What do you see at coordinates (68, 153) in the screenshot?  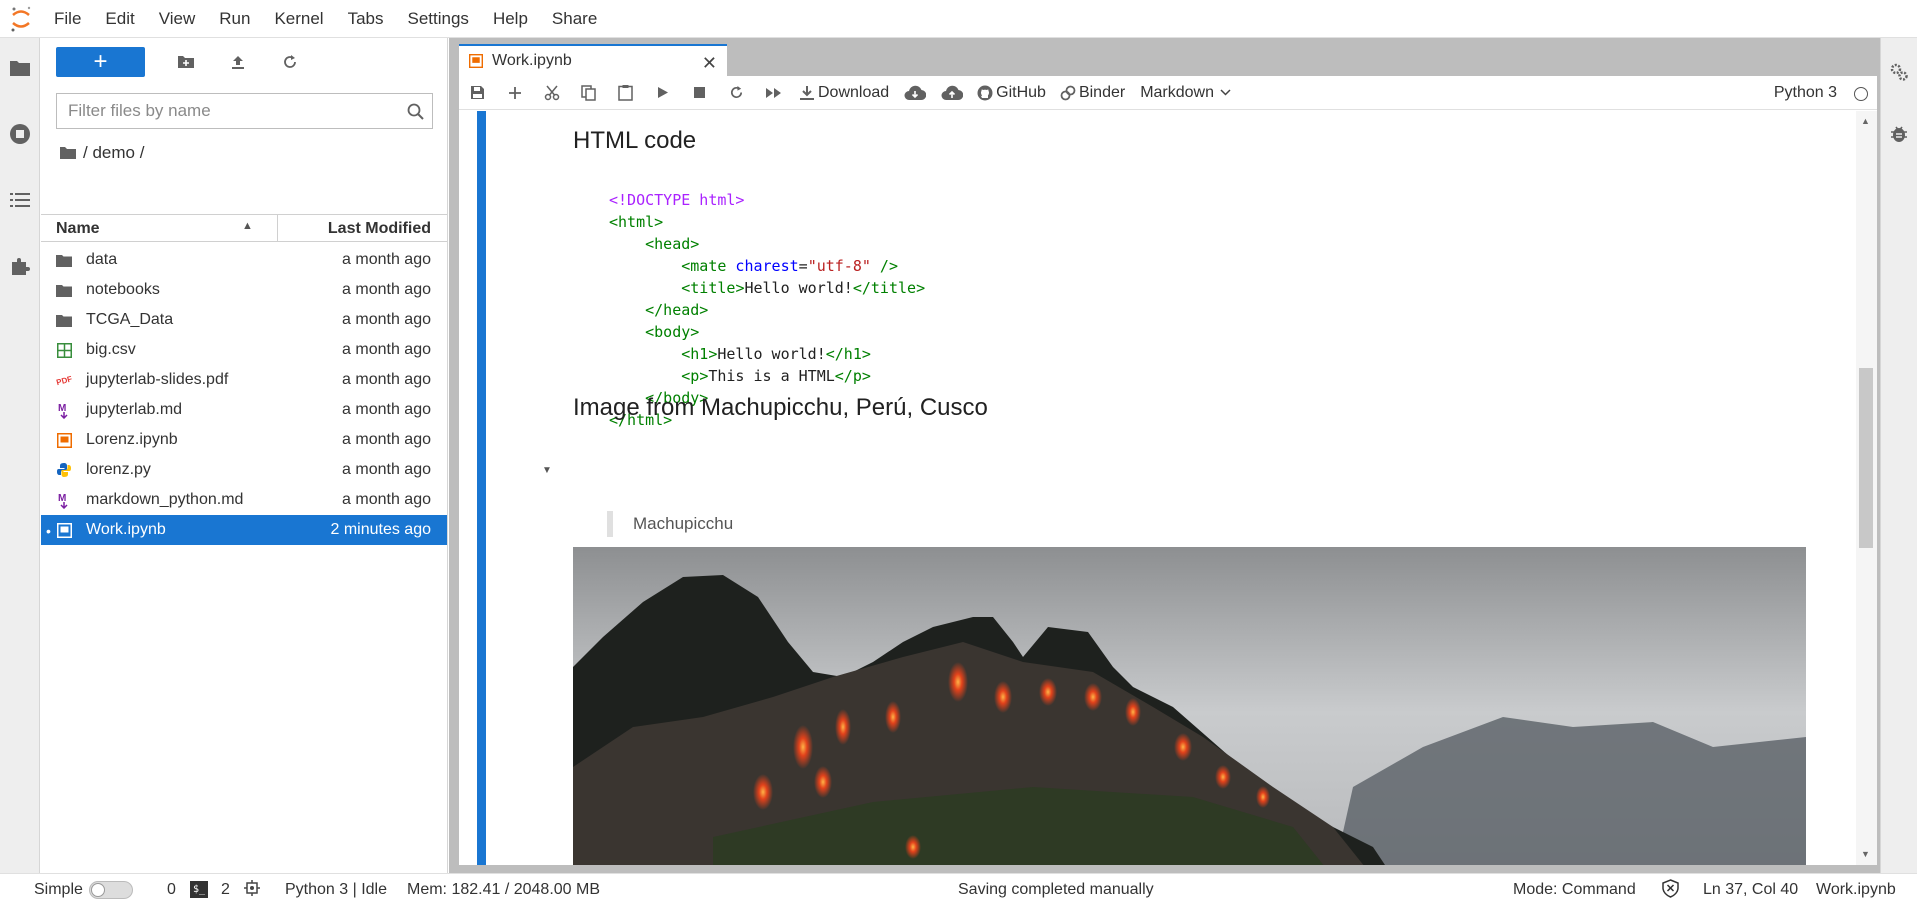 I see `home-folder-icon` at bounding box center [68, 153].